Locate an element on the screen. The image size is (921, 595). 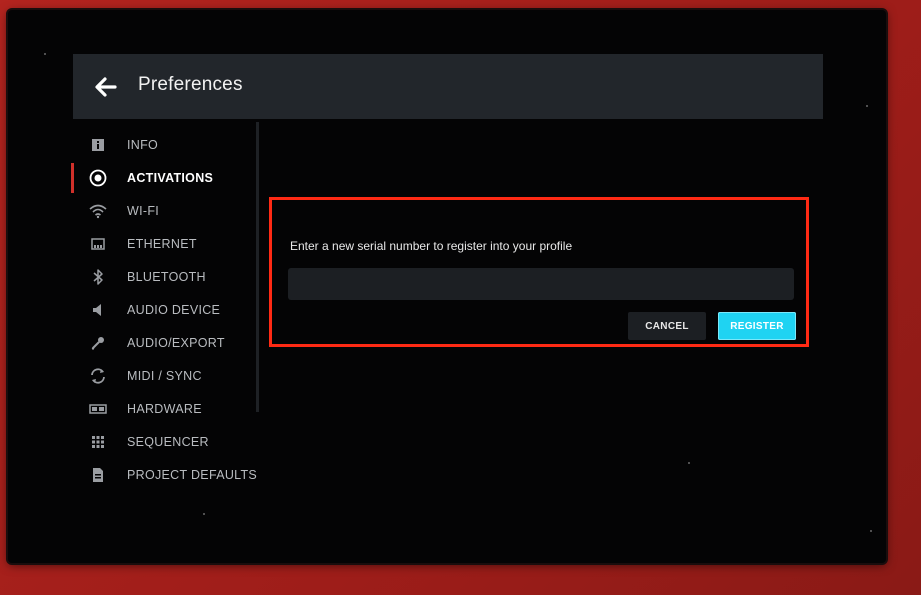
wifi-icon is located at coordinates (98, 211).